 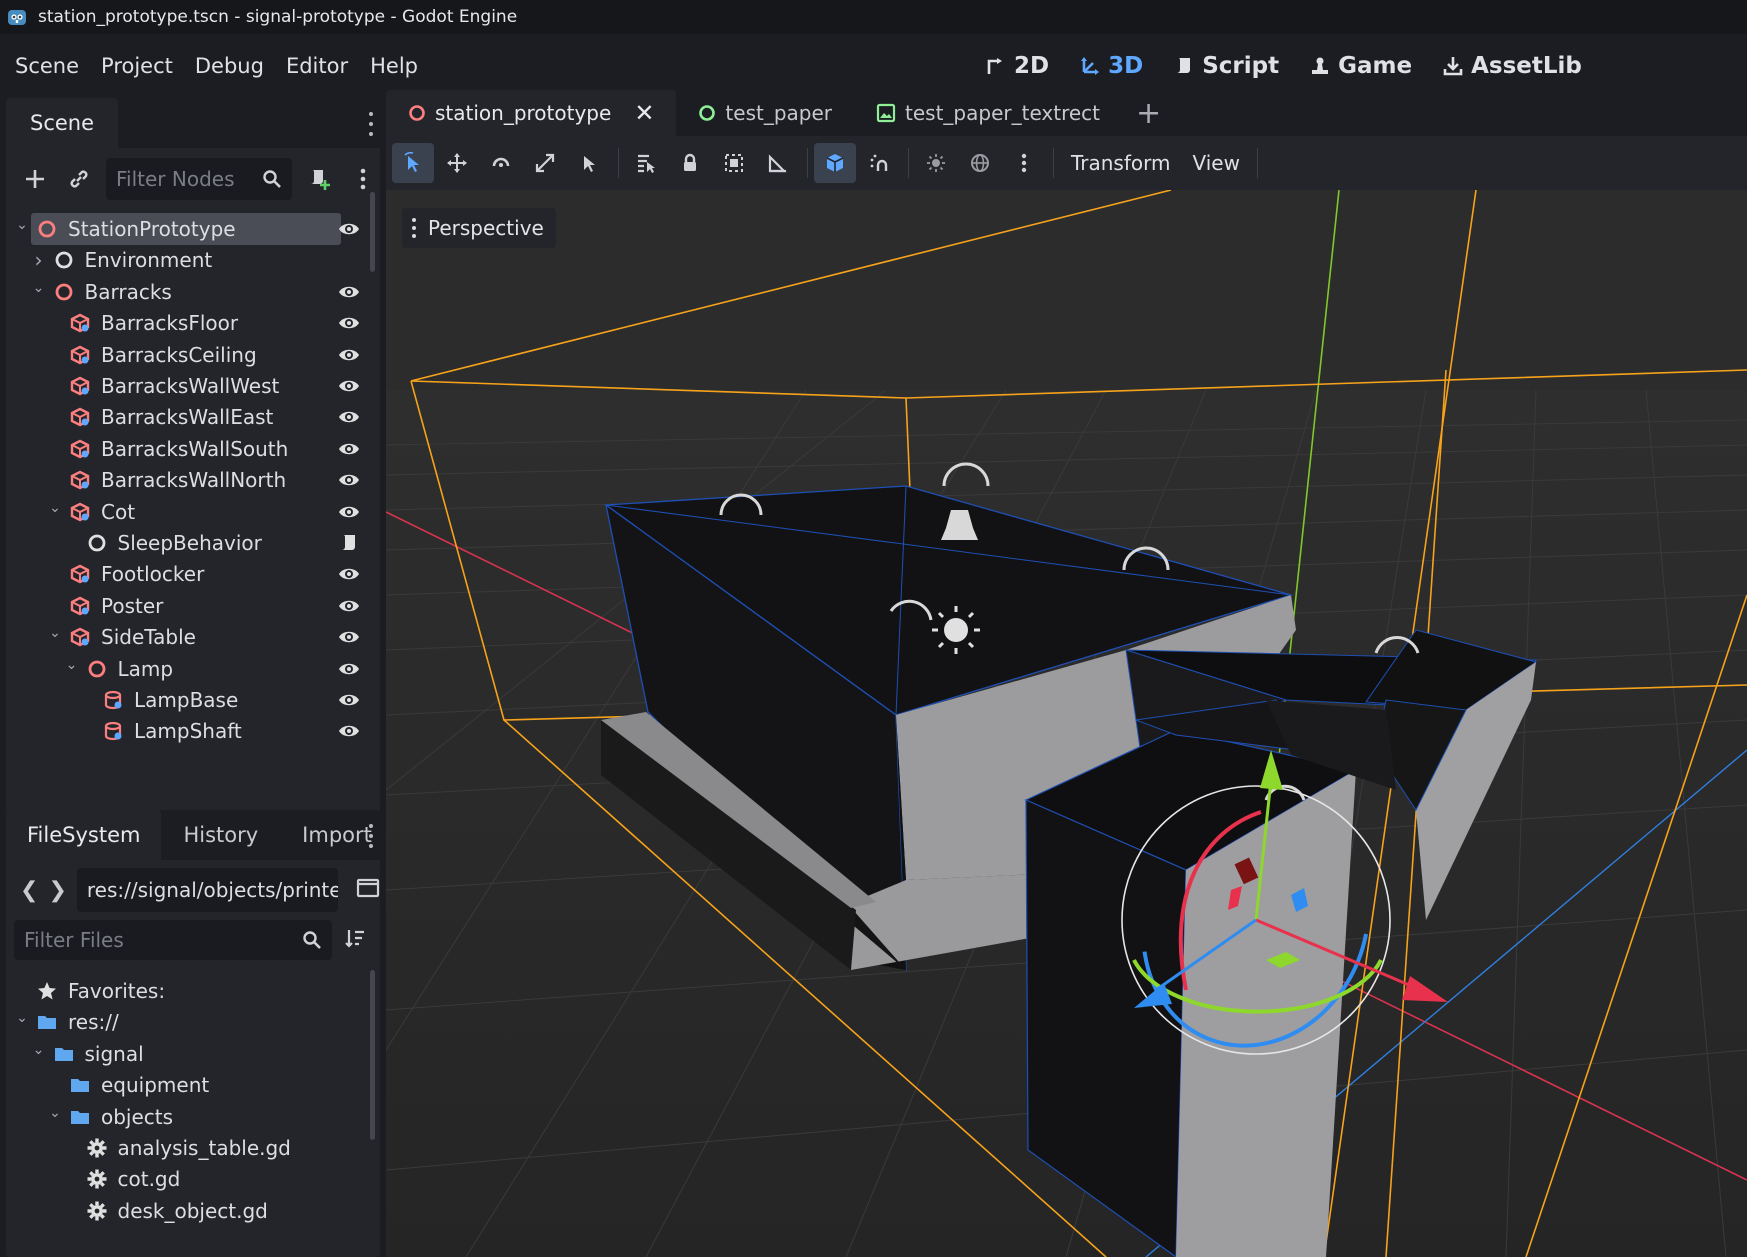 I want to click on scene-tree-node: LampShaft, so click(x=161, y=731).